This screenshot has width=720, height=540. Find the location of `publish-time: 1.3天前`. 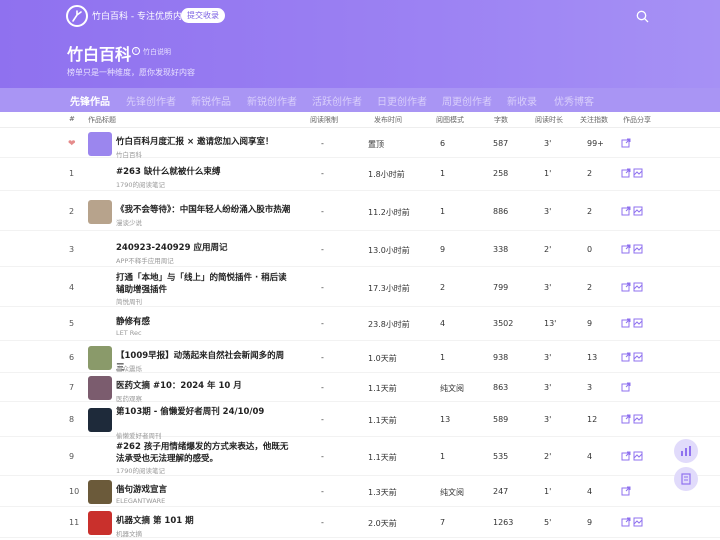

publish-time: 1.3天前 is located at coordinates (382, 492).